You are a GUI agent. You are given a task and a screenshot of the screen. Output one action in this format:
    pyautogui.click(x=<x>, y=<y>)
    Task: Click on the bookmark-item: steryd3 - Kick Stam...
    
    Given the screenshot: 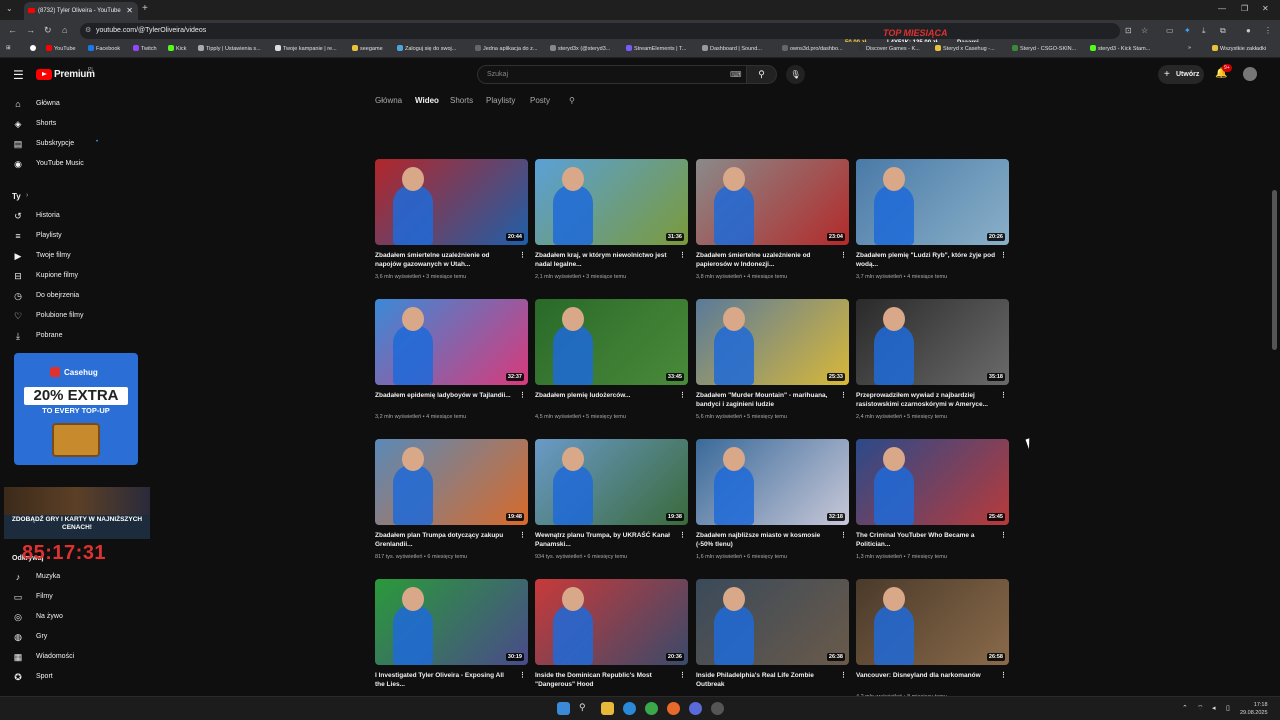 What is the action you would take?
    pyautogui.click(x=1120, y=48)
    